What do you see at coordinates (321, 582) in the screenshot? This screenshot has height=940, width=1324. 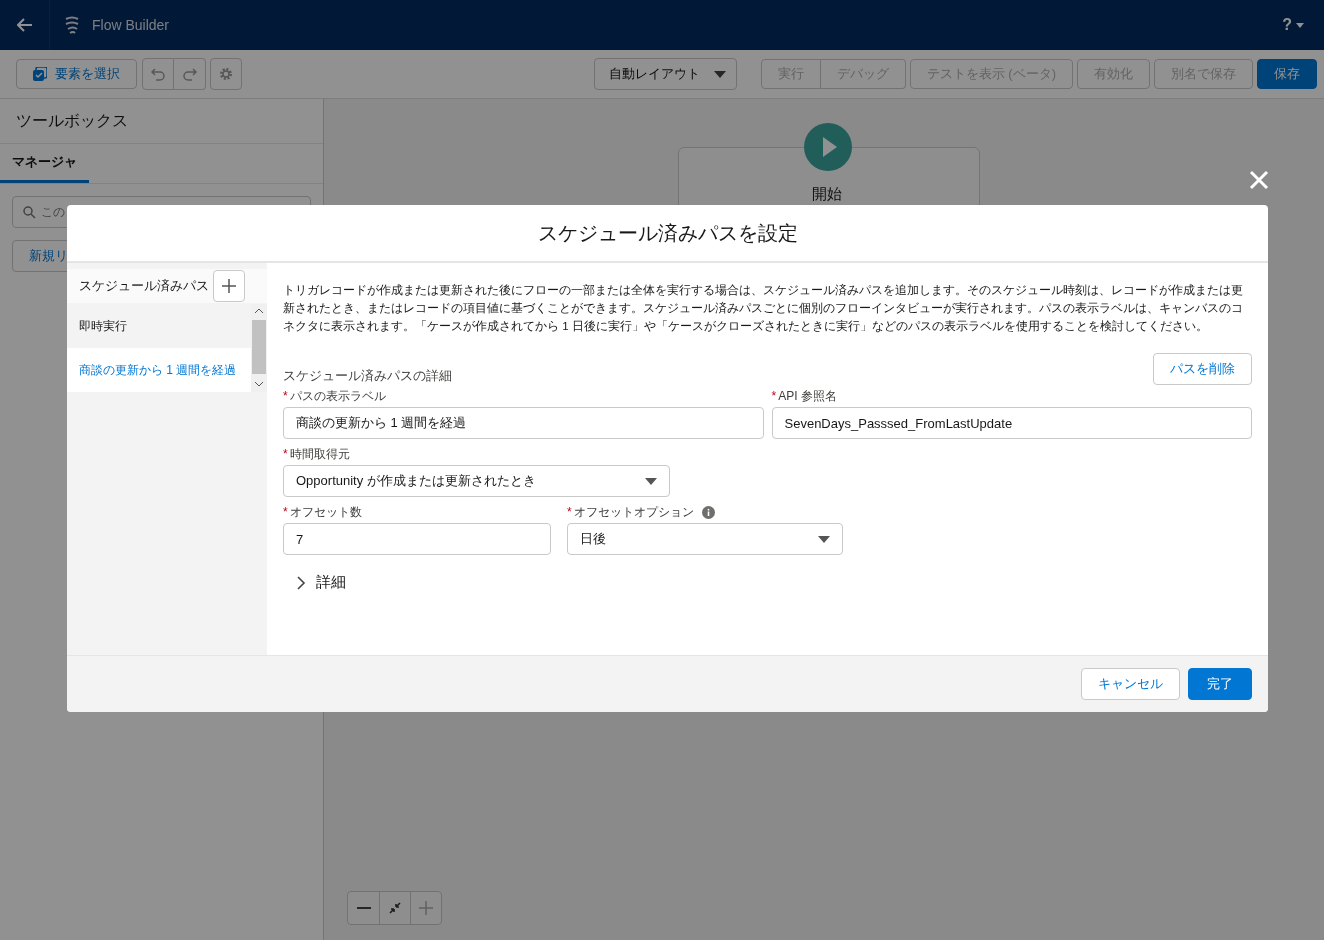 I see `advanced-toggle: 詳細` at bounding box center [321, 582].